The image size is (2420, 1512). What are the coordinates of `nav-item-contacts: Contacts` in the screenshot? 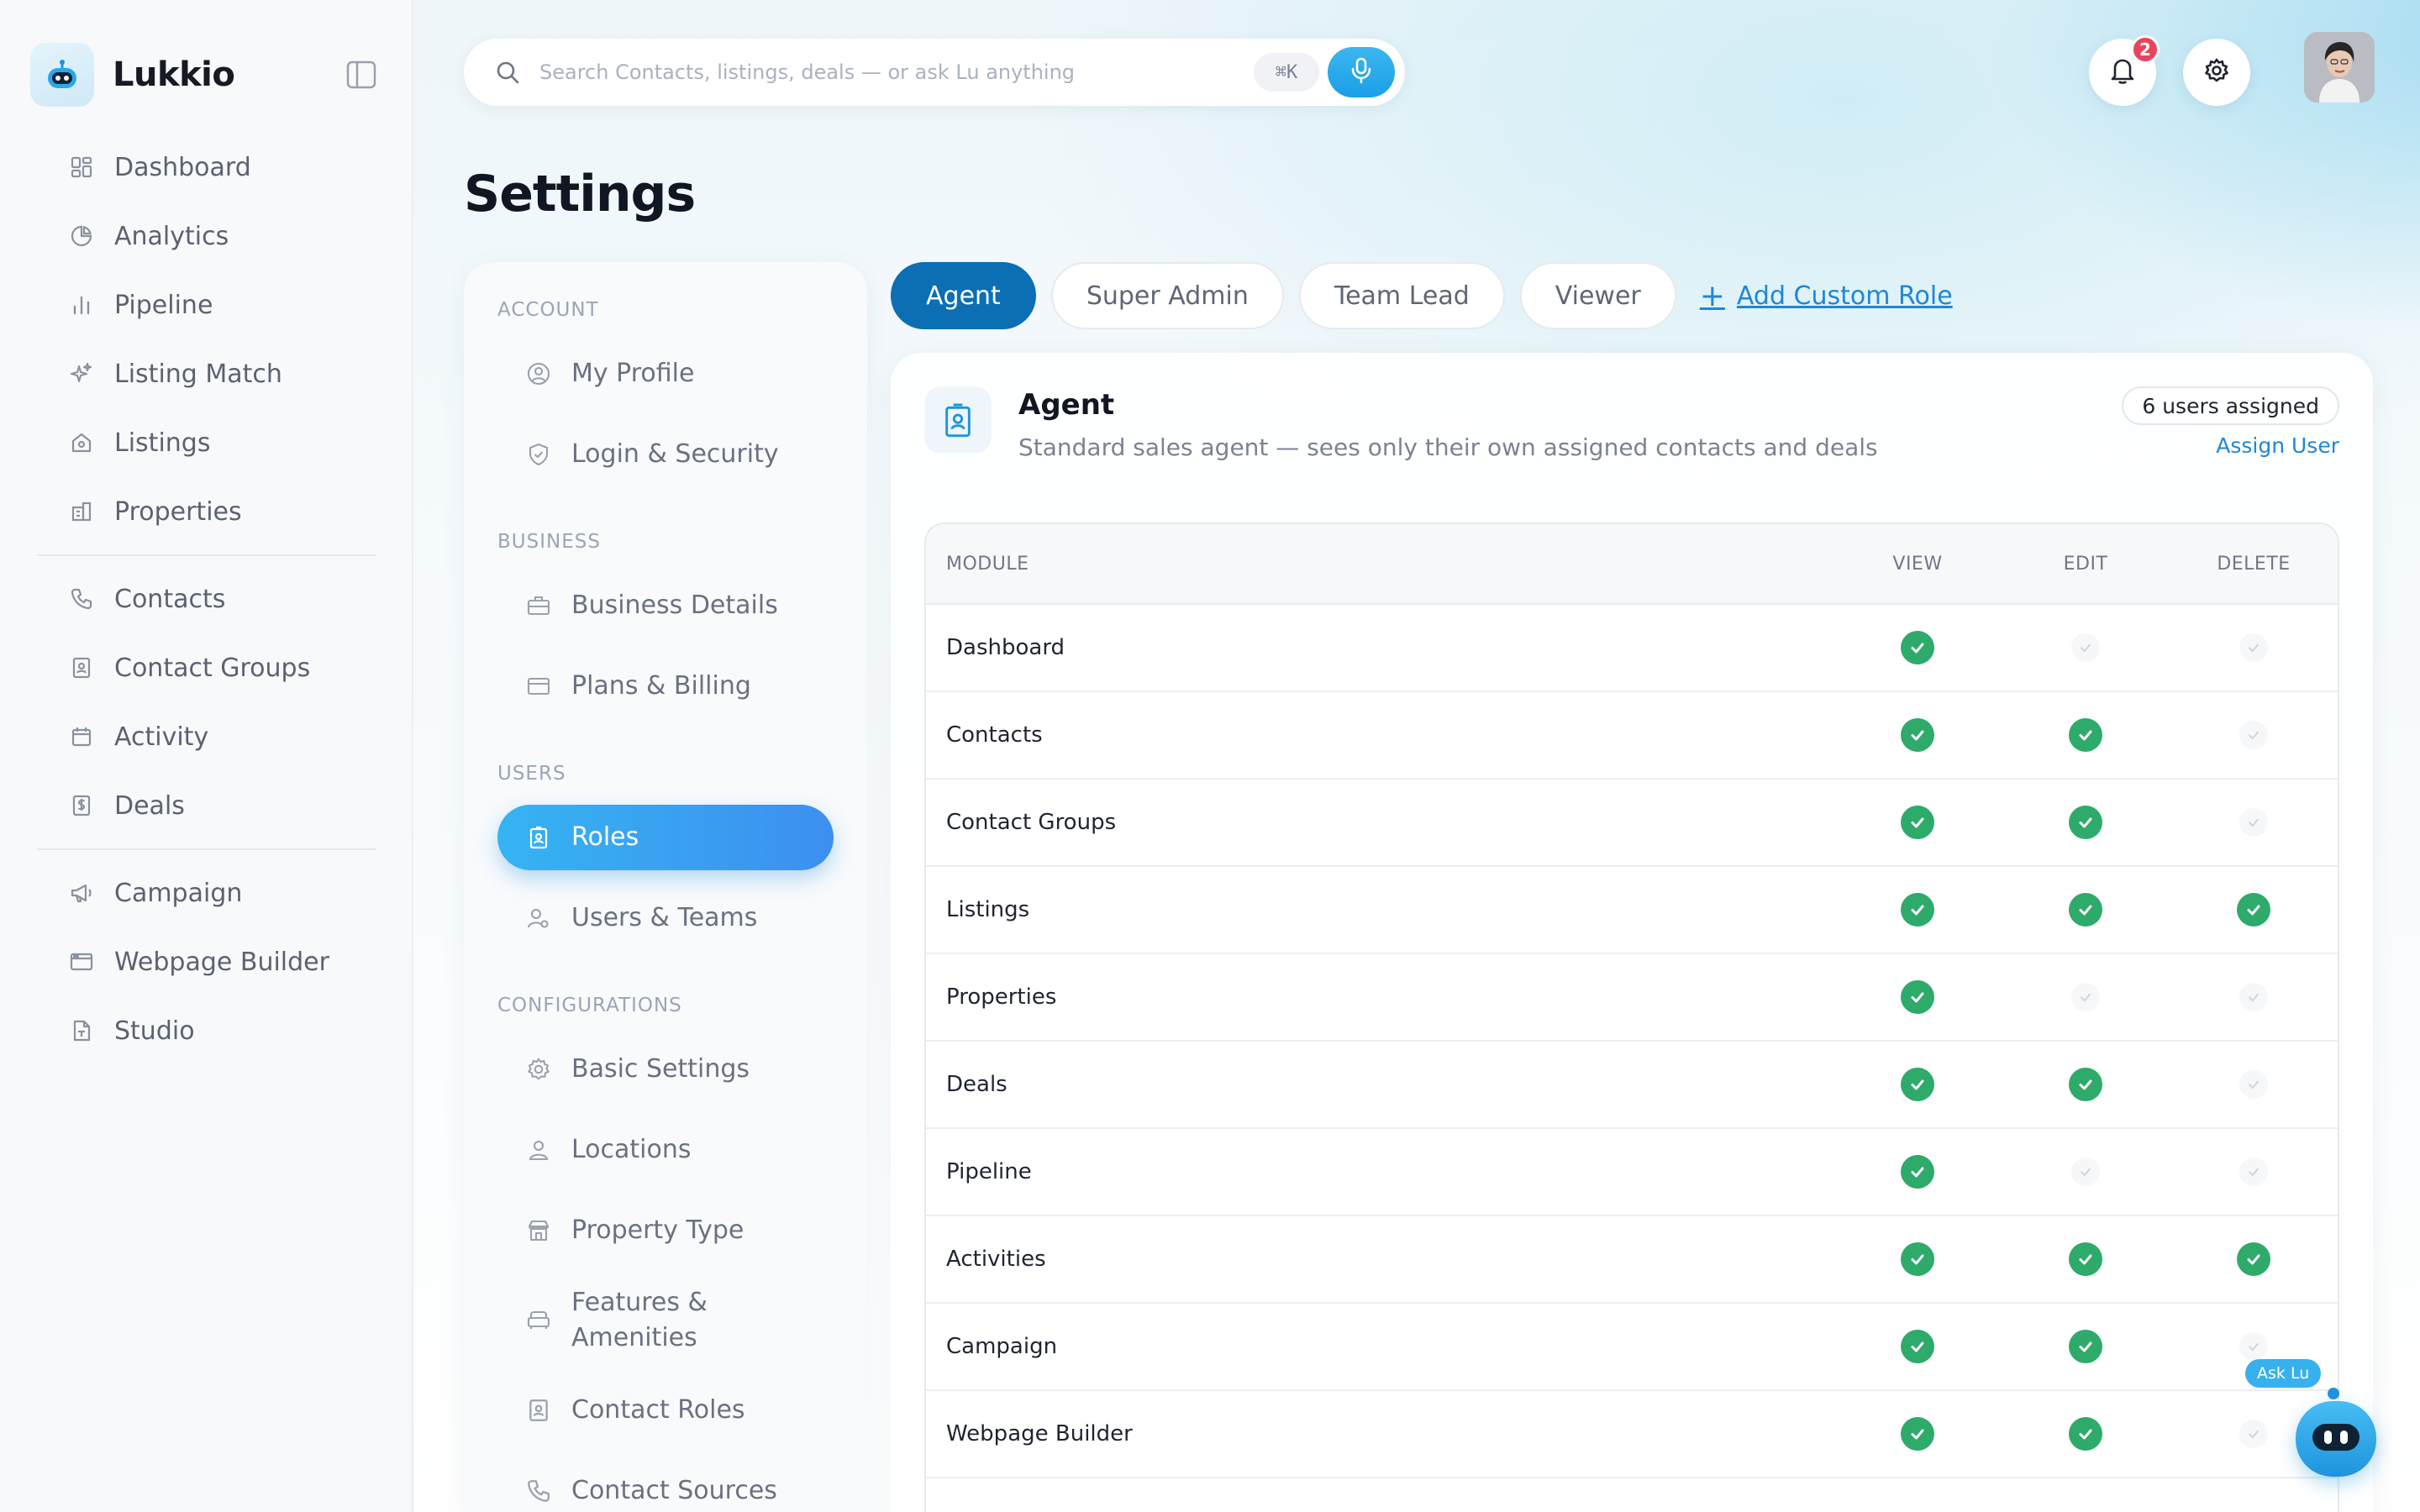 It's located at (206, 598).